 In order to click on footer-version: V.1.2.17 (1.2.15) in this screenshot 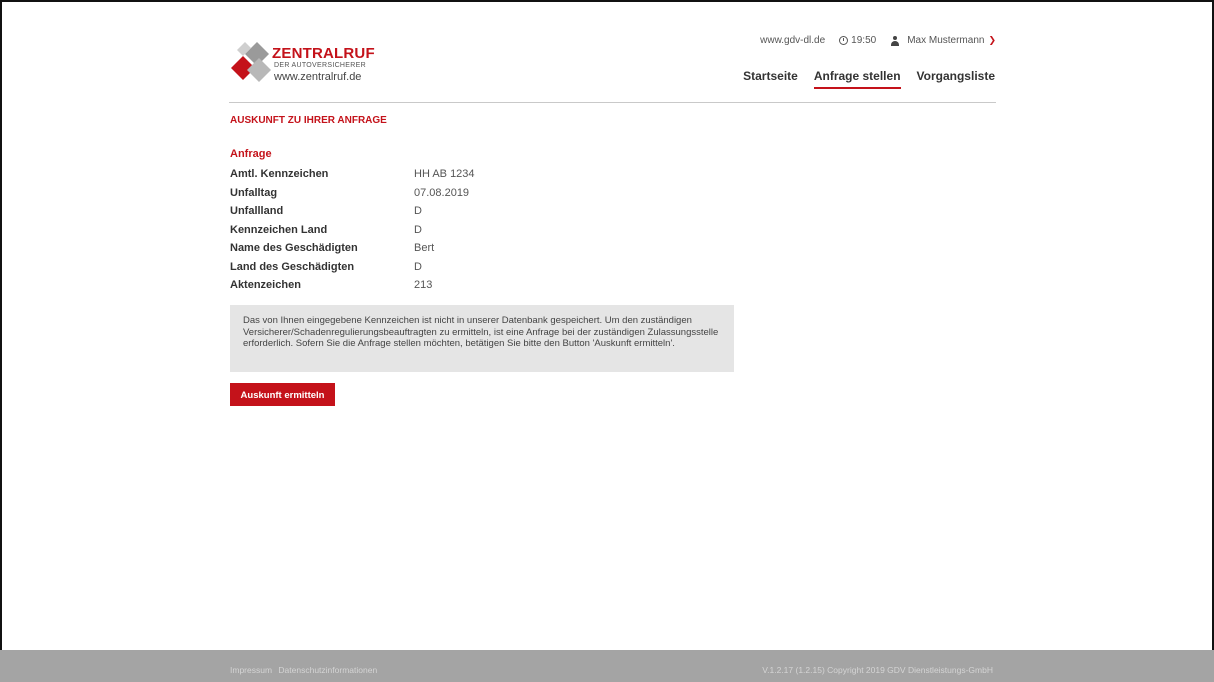, I will do `click(793, 670)`.